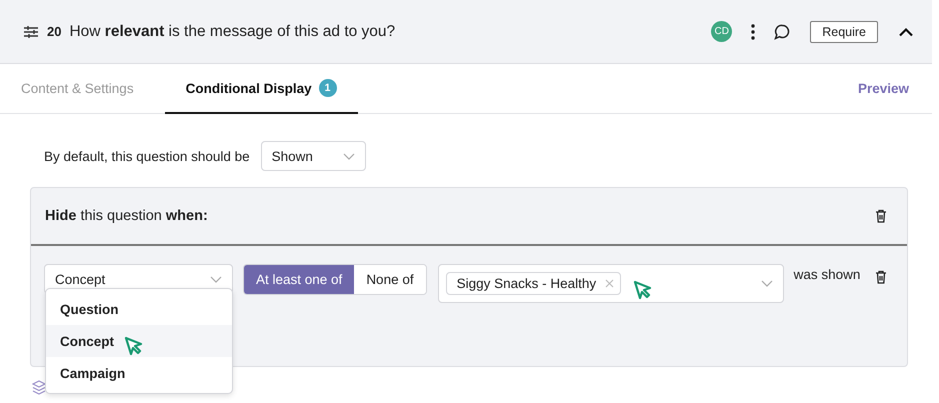 This screenshot has width=939, height=403. What do you see at coordinates (261, 89) in the screenshot?
I see `tab: Conditional Display 1` at bounding box center [261, 89].